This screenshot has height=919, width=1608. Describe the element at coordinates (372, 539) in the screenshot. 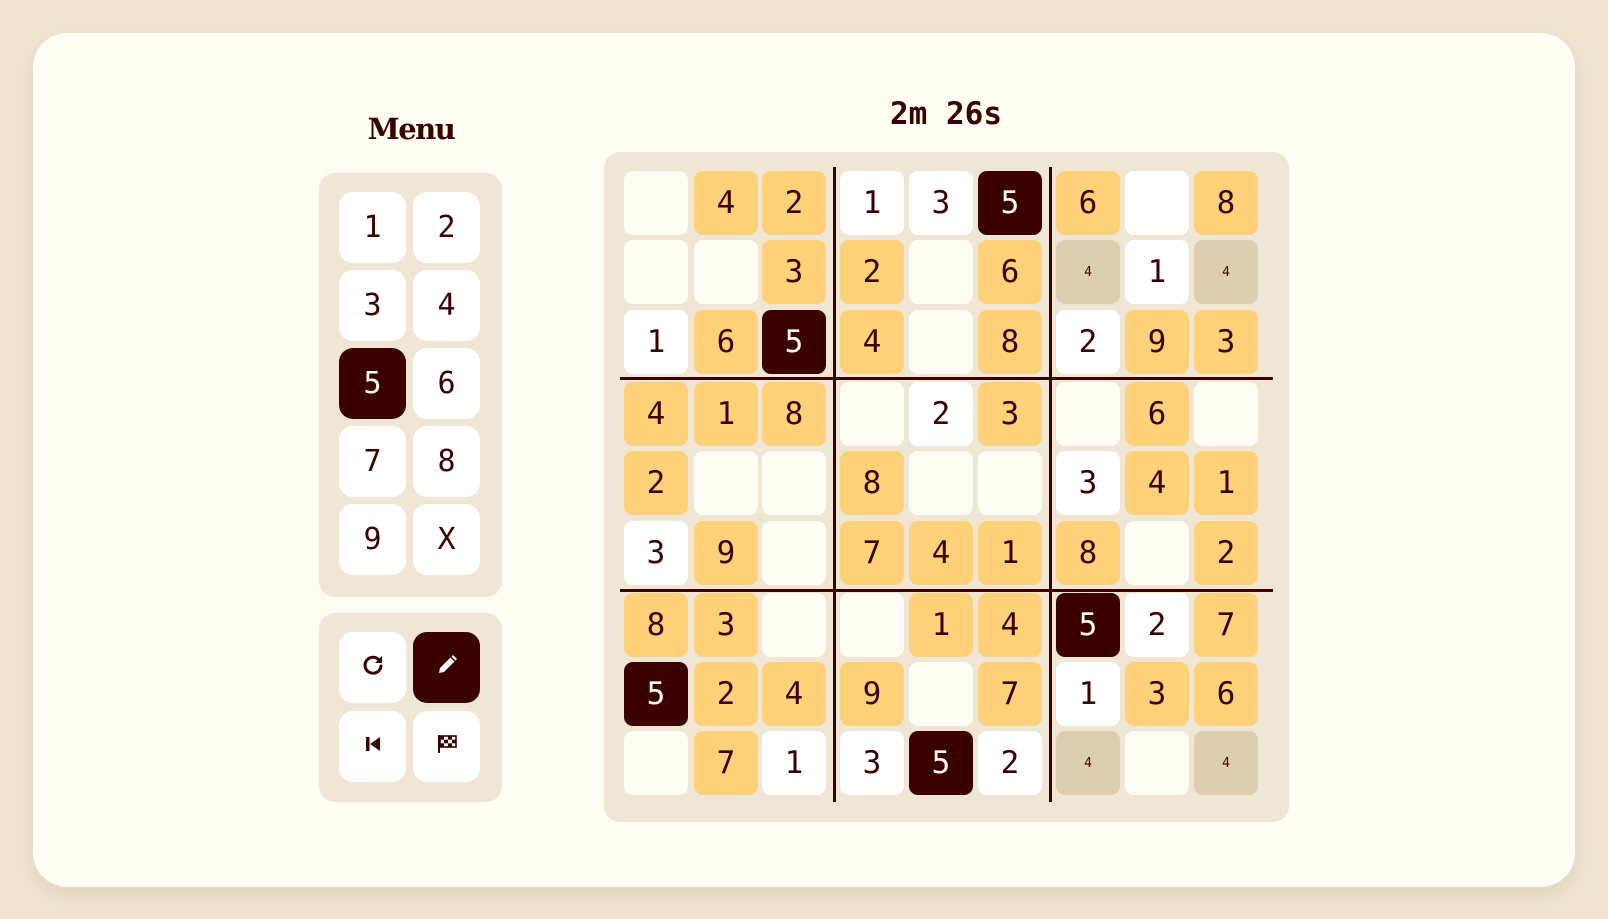

I see `number-button-9: 9` at that location.